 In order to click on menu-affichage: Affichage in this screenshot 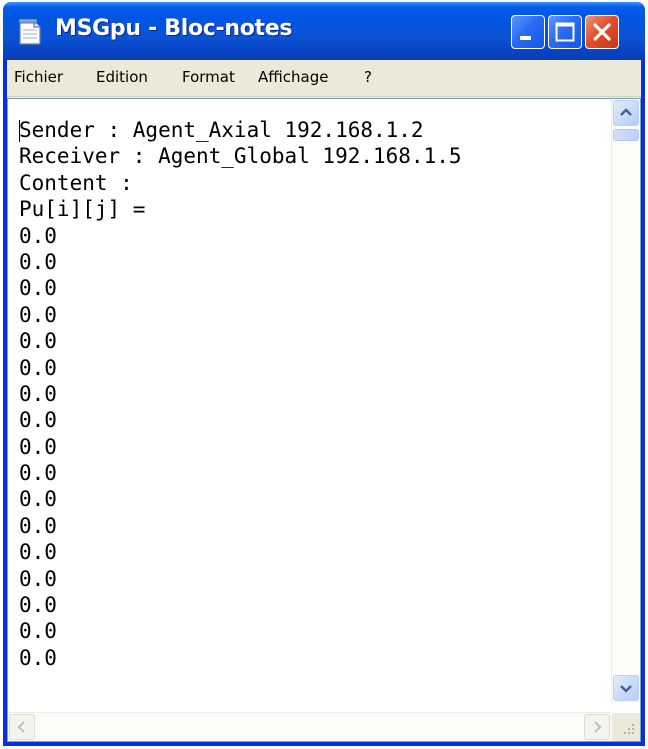, I will do `click(293, 77)`.